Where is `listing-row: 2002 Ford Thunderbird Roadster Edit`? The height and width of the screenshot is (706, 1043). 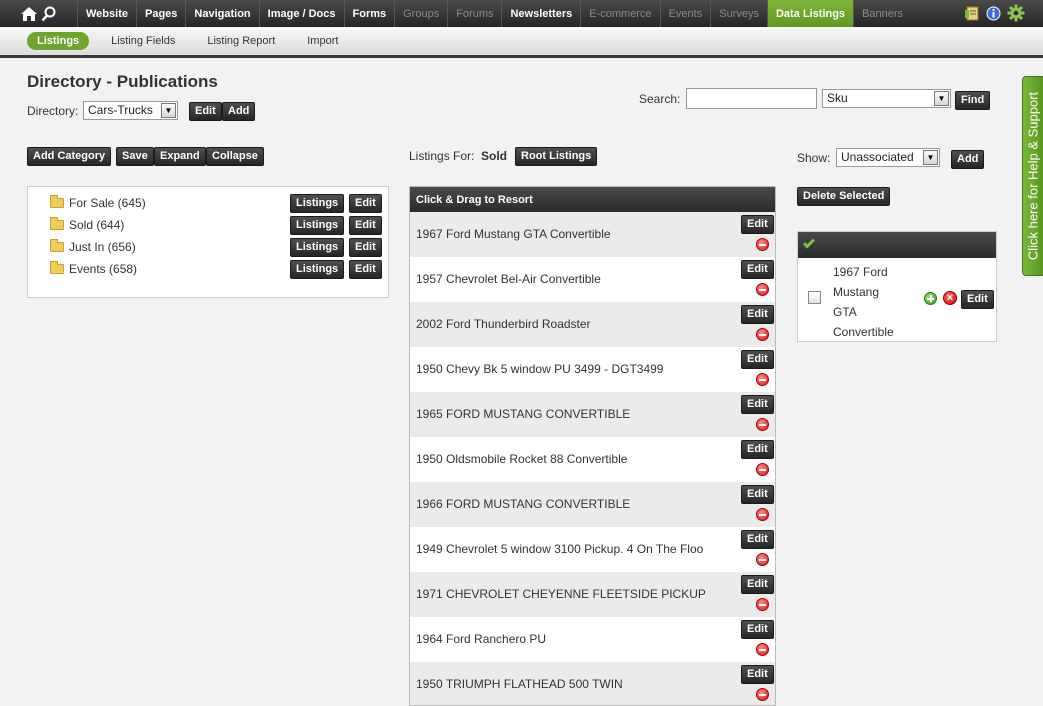 listing-row: 2002 Ford Thunderbird Roadster Edit is located at coordinates (592, 324).